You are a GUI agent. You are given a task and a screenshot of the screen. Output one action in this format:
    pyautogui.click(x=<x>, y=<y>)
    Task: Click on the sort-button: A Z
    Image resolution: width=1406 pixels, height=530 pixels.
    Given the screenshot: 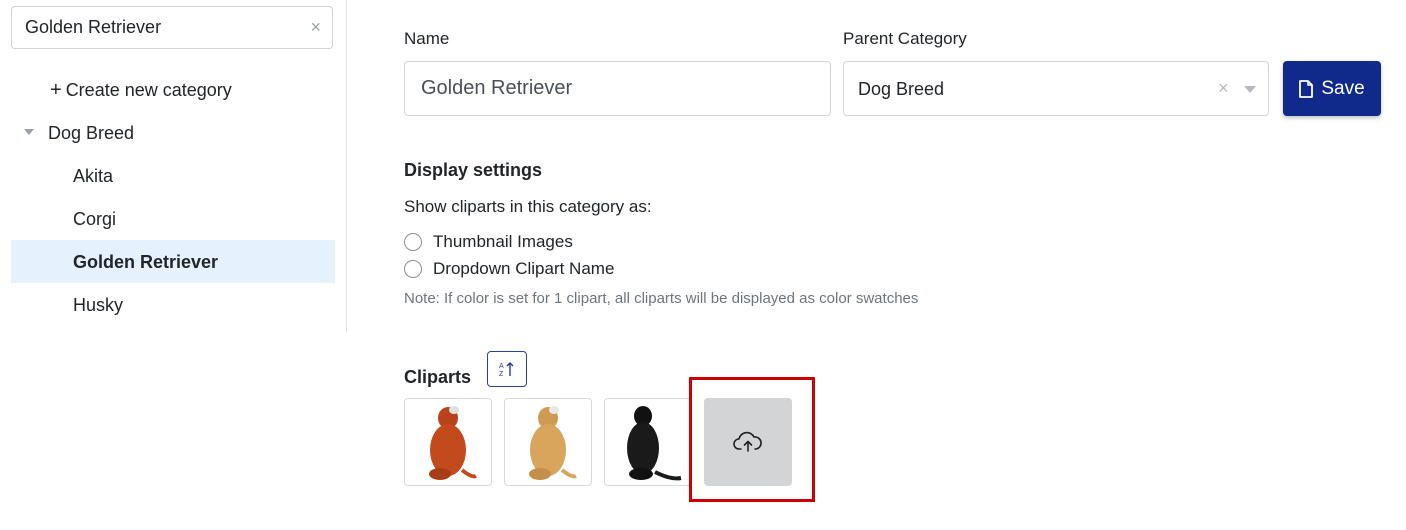 What is the action you would take?
    pyautogui.click(x=507, y=369)
    